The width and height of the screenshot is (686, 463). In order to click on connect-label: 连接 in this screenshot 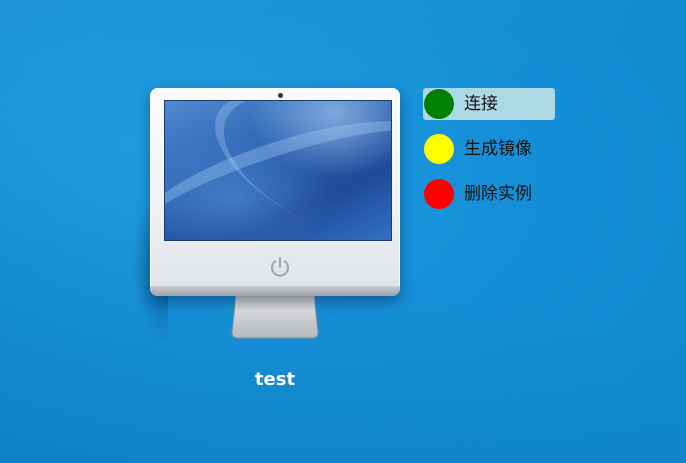, I will do `click(481, 104)`.